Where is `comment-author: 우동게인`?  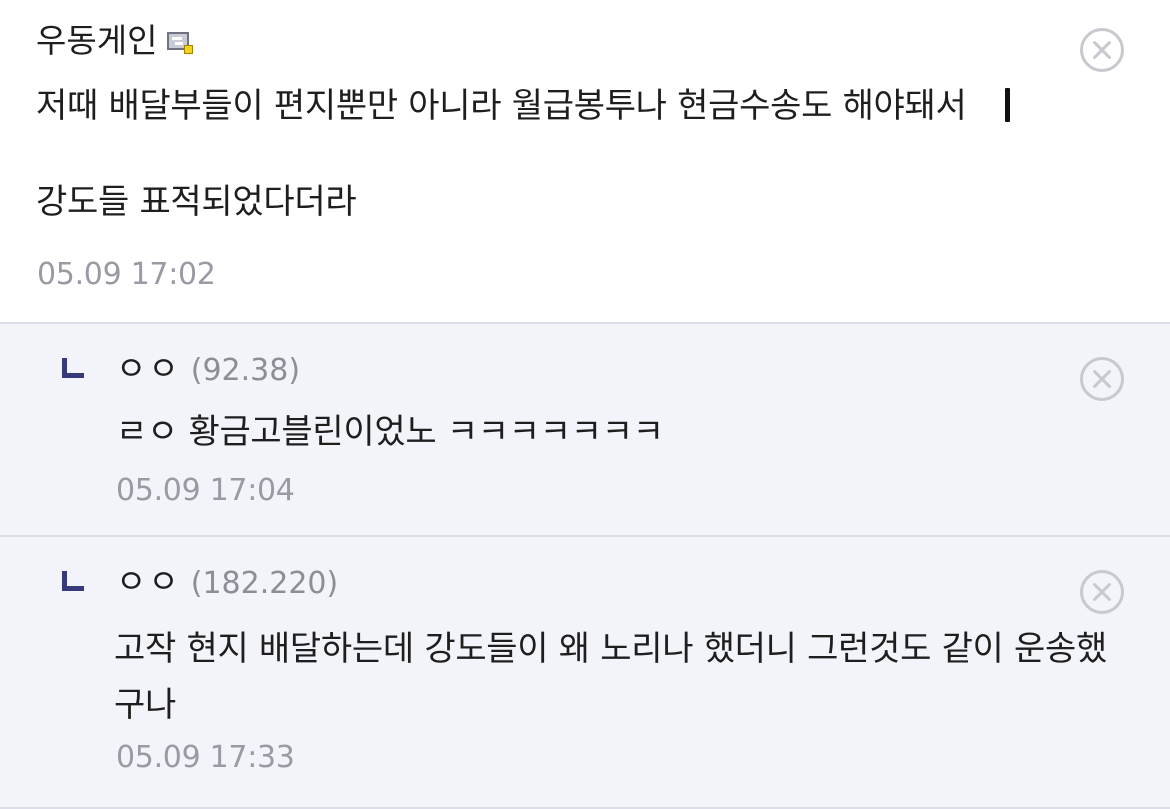
comment-author: 우동게인 is located at coordinates (115, 40).